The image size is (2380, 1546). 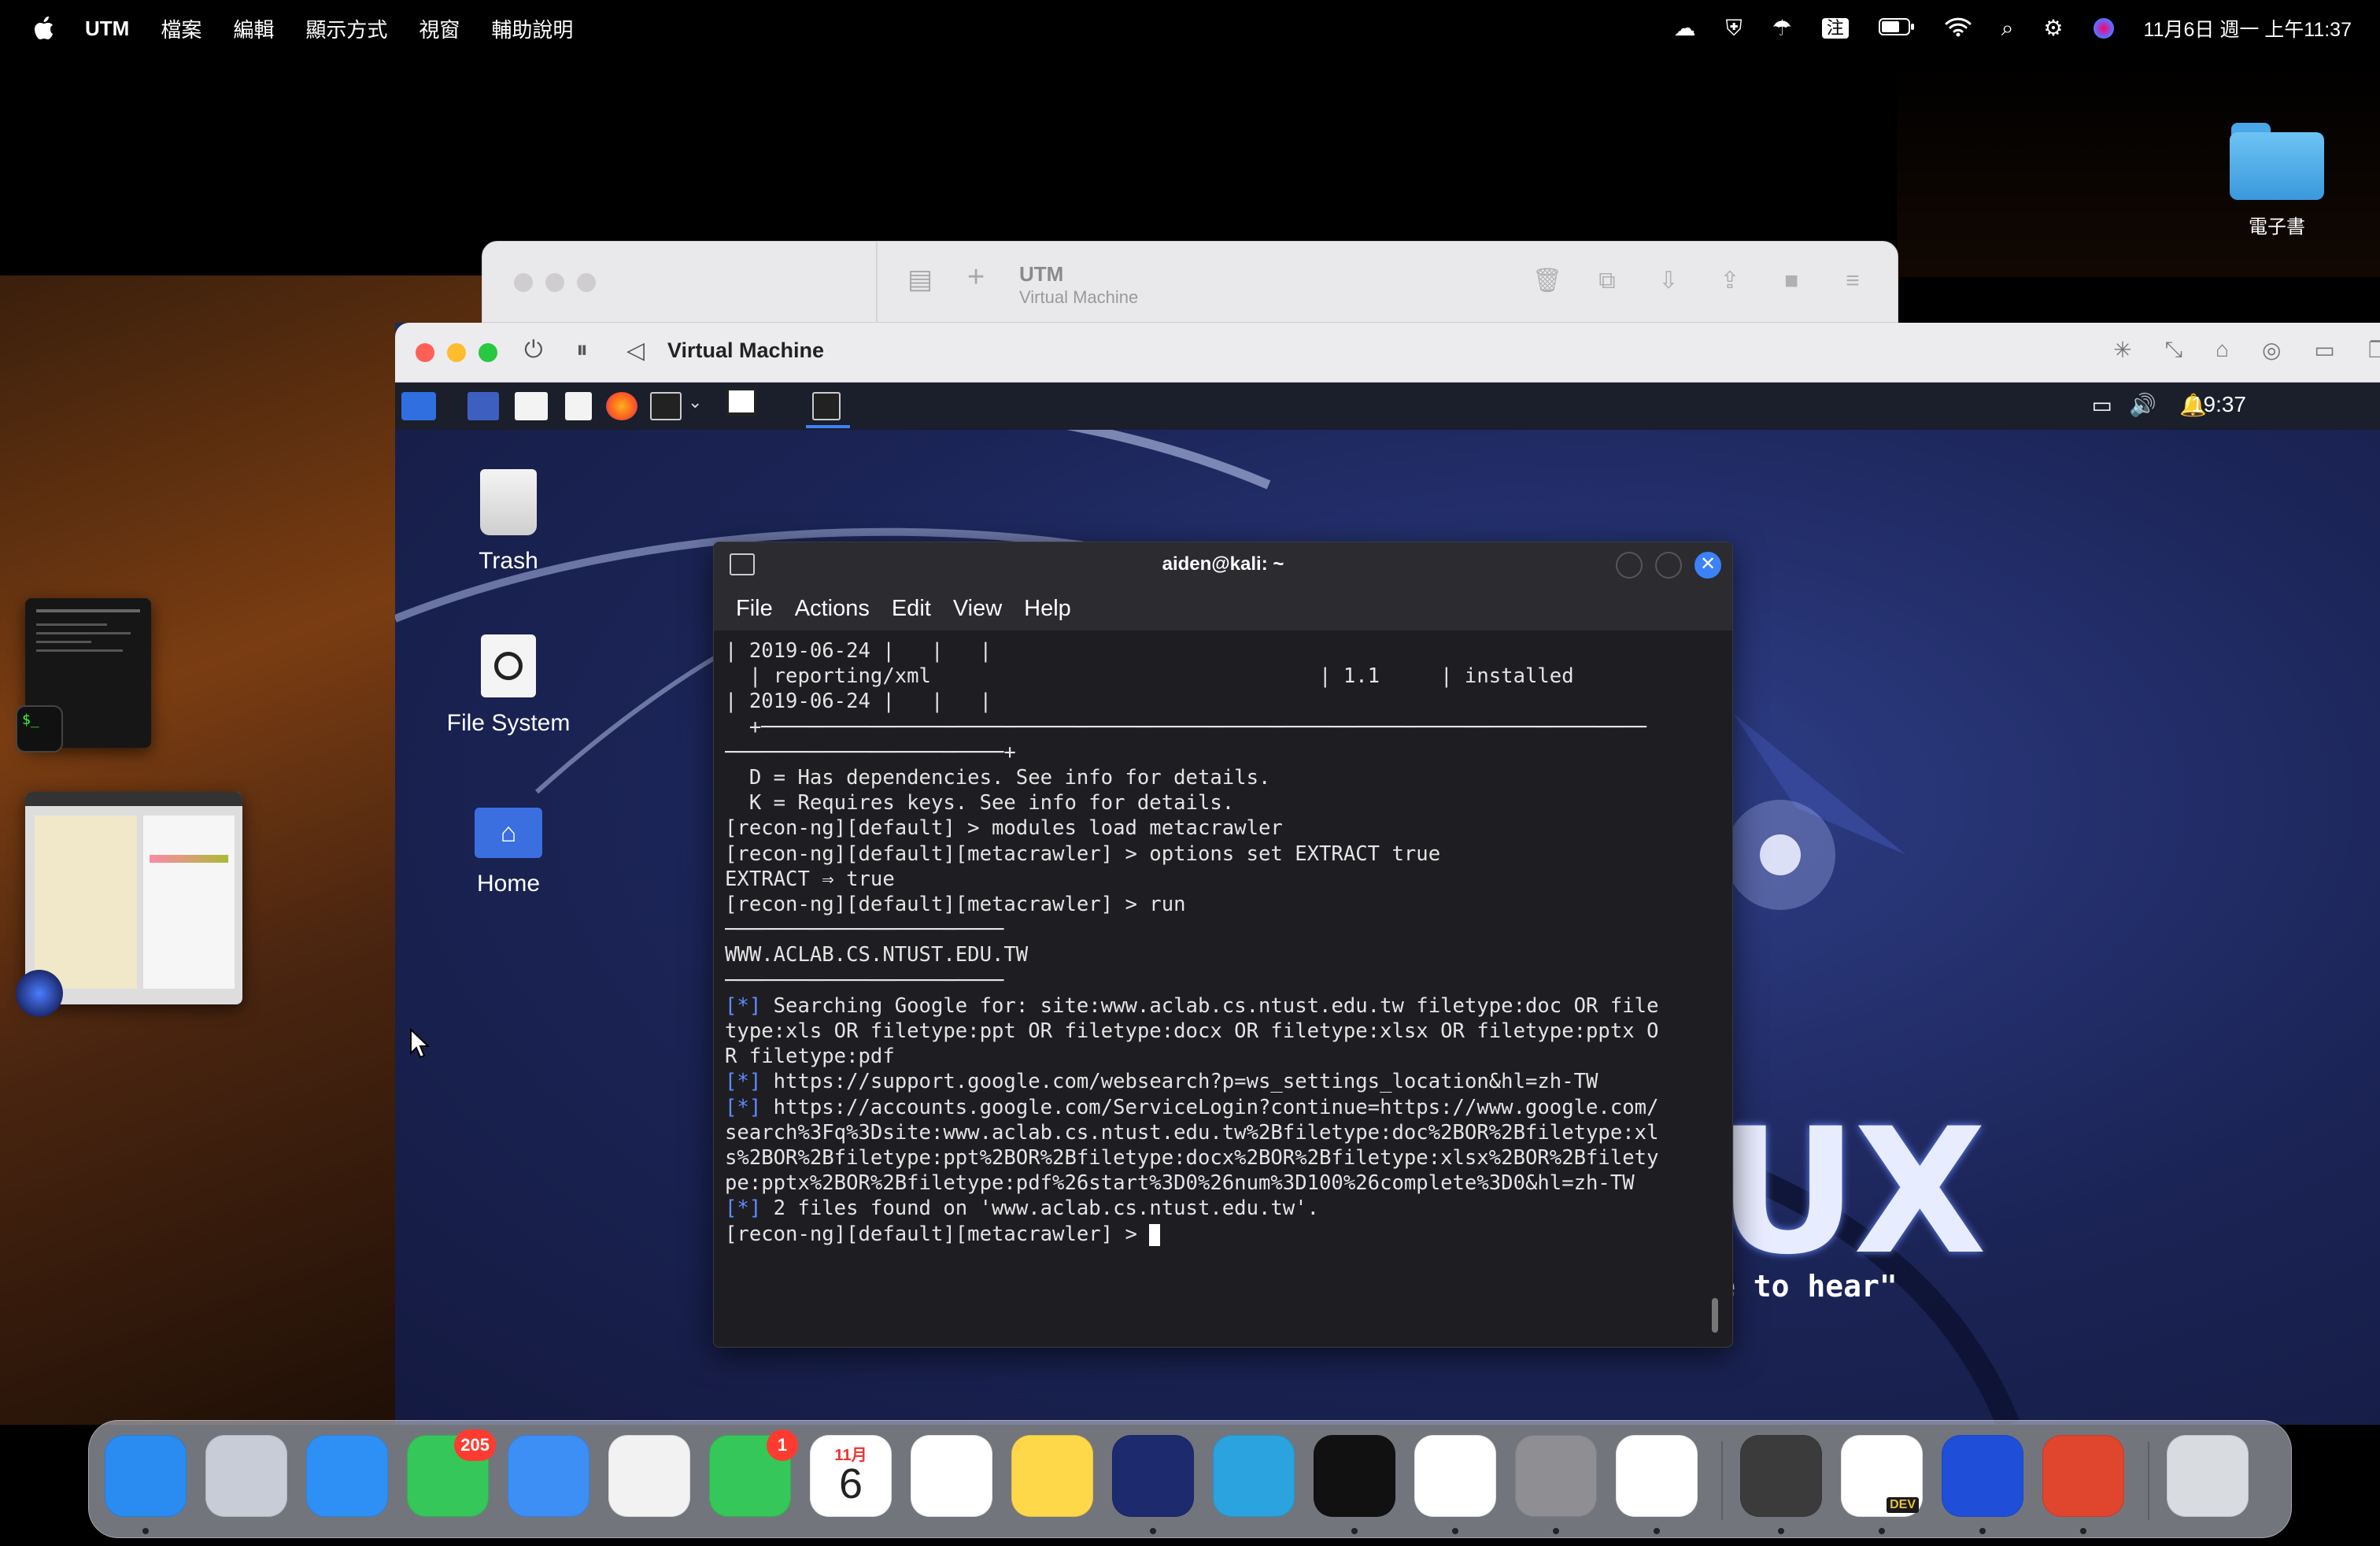 I want to click on cloud-sync-icon: ☂, so click(x=1782, y=28).